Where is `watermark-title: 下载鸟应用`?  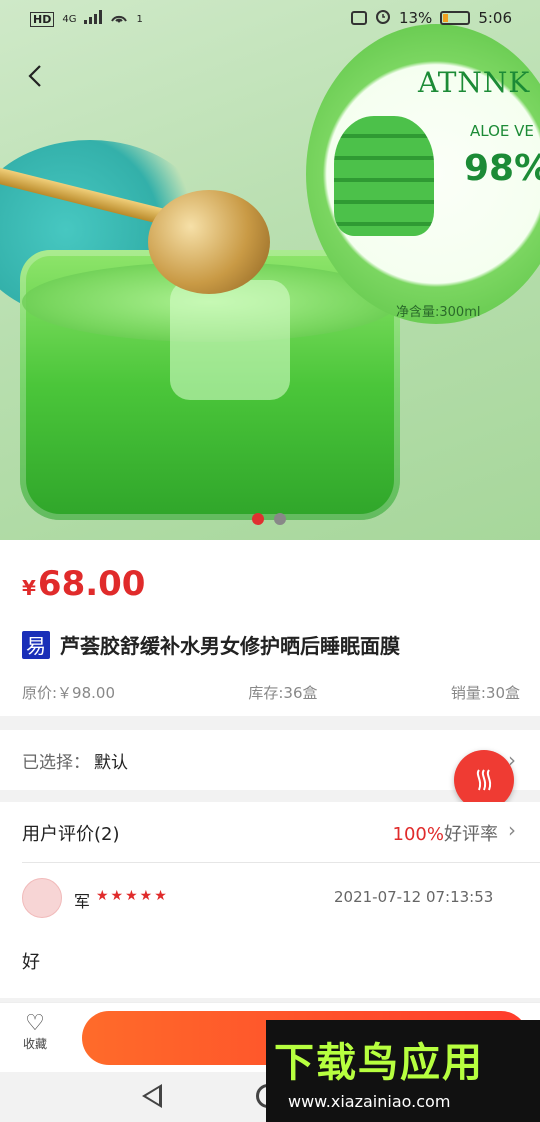
watermark-title: 下载鸟应用 is located at coordinates (379, 1063).